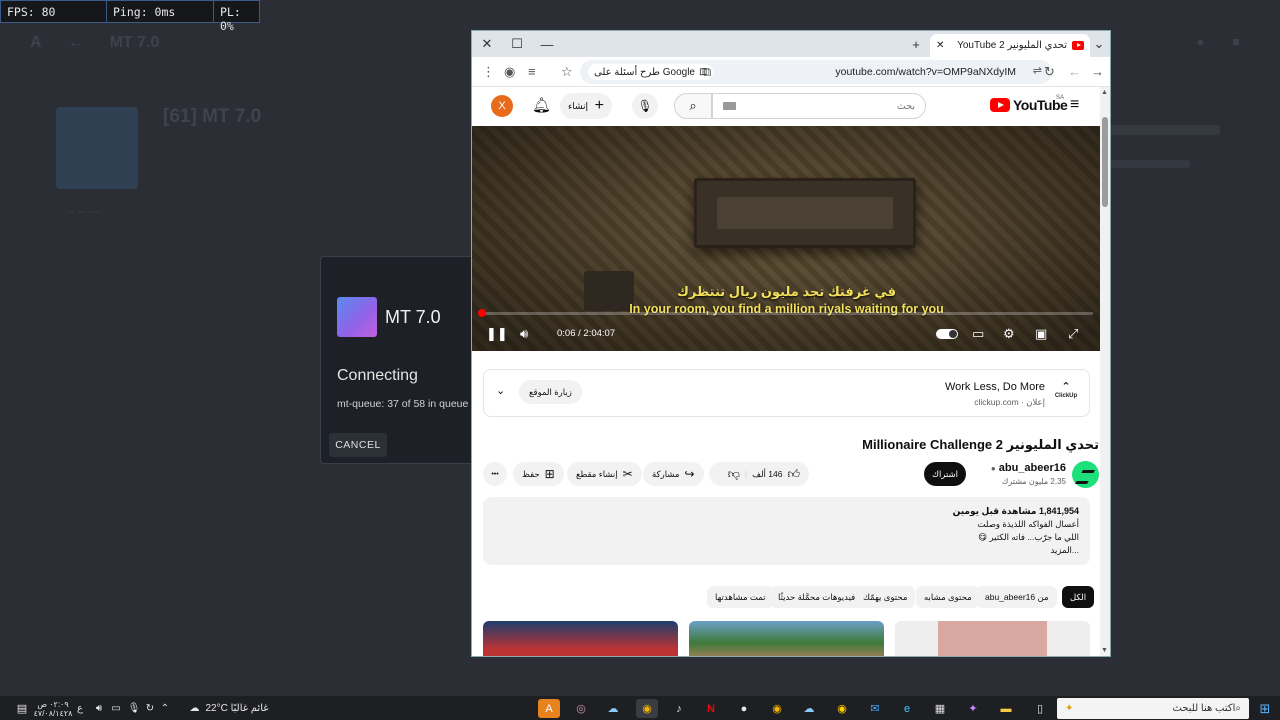  I want to click on autoplay-toggle, so click(947, 334).